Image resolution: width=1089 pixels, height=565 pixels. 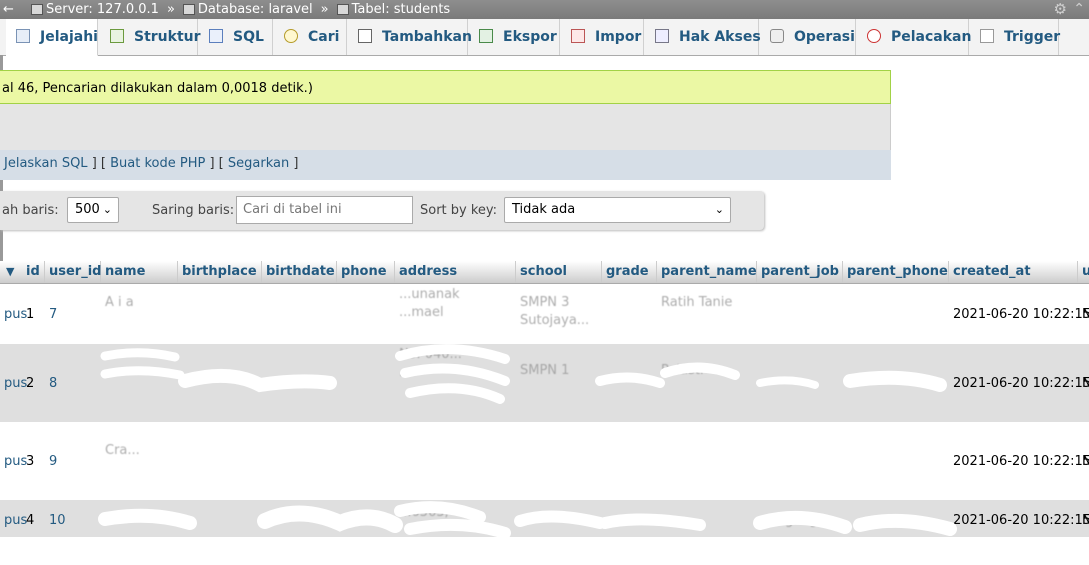 I want to click on tab-label: SQL, so click(x=248, y=37).